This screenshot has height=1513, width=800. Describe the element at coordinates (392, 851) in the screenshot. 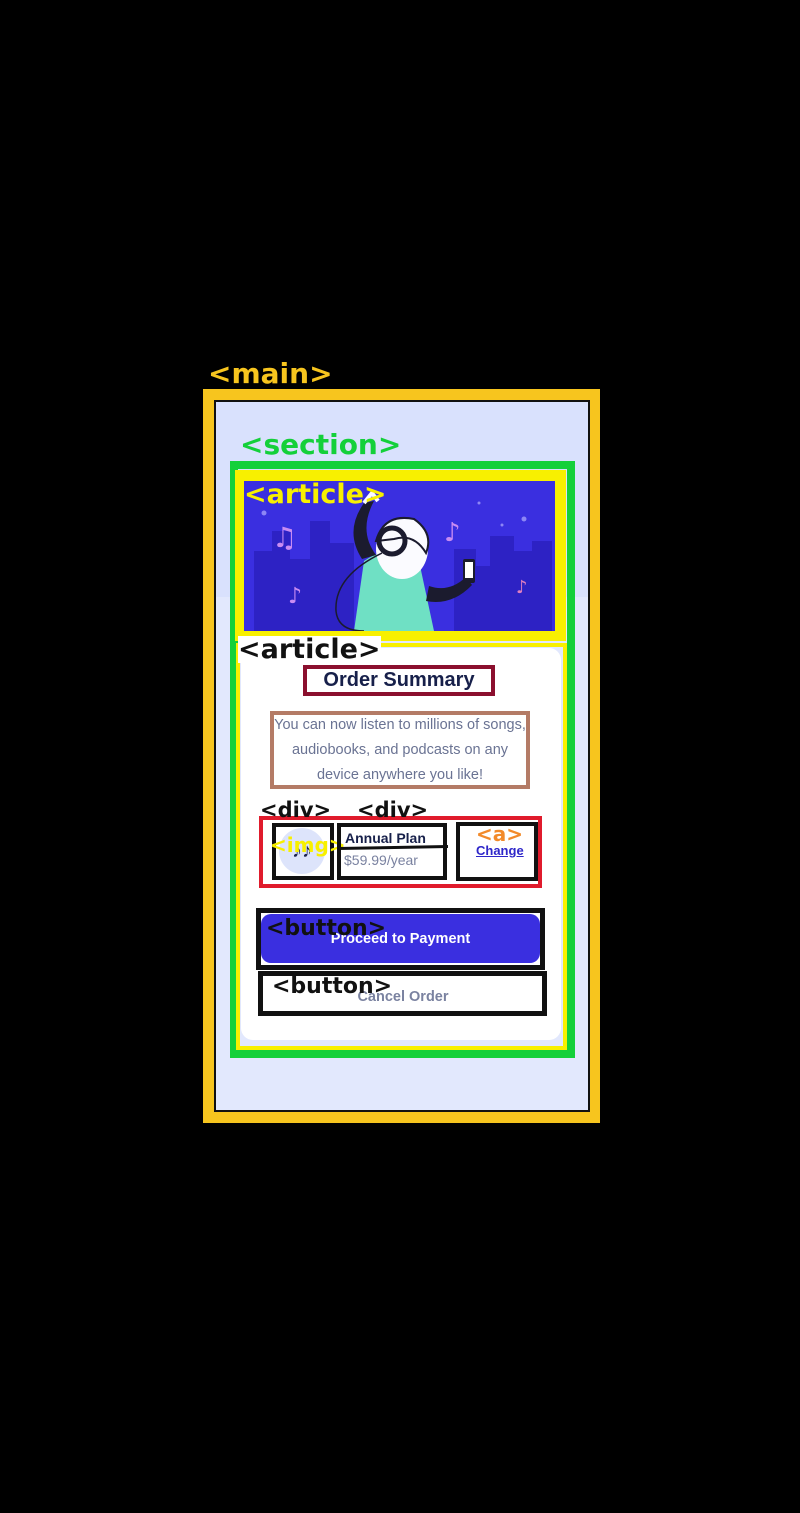

I see `plan-details-annotation-box` at that location.